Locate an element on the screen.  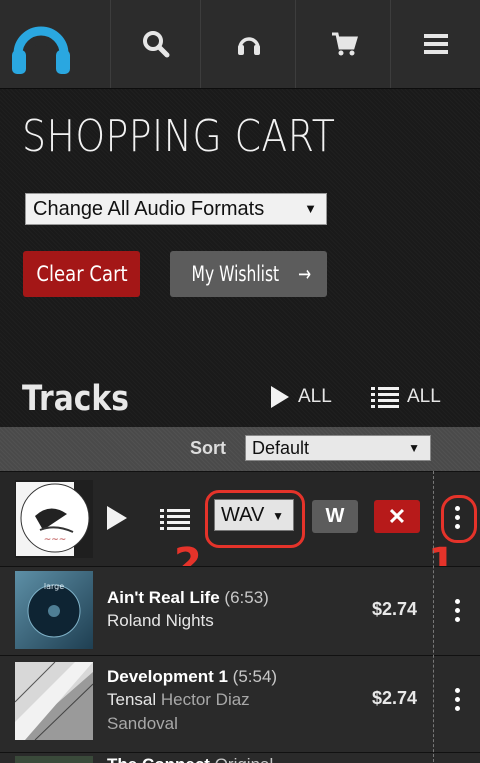
wishlist-track-button: W is located at coordinates (335, 516).